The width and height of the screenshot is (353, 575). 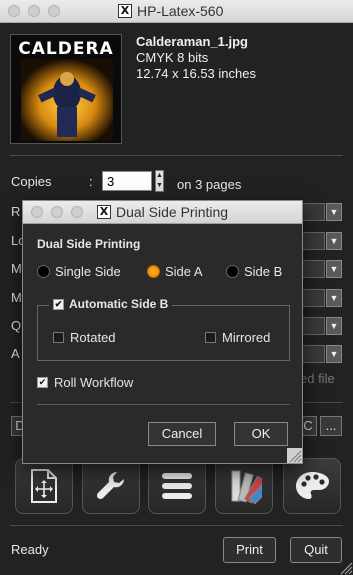 What do you see at coordinates (261, 434) in the screenshot?
I see `ok-button: OK` at bounding box center [261, 434].